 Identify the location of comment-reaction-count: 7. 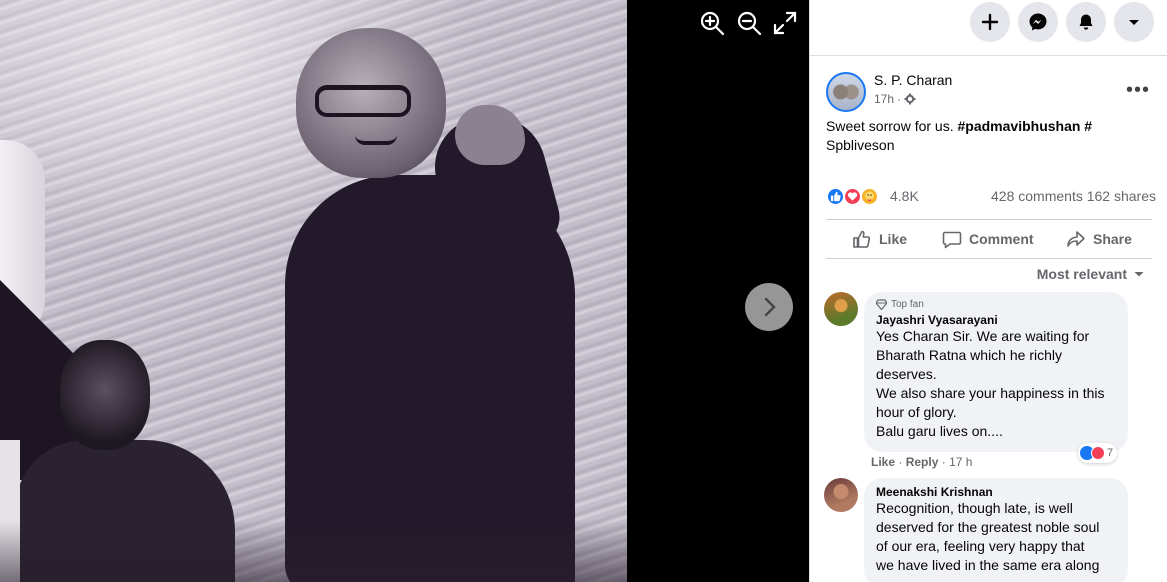
(1110, 453).